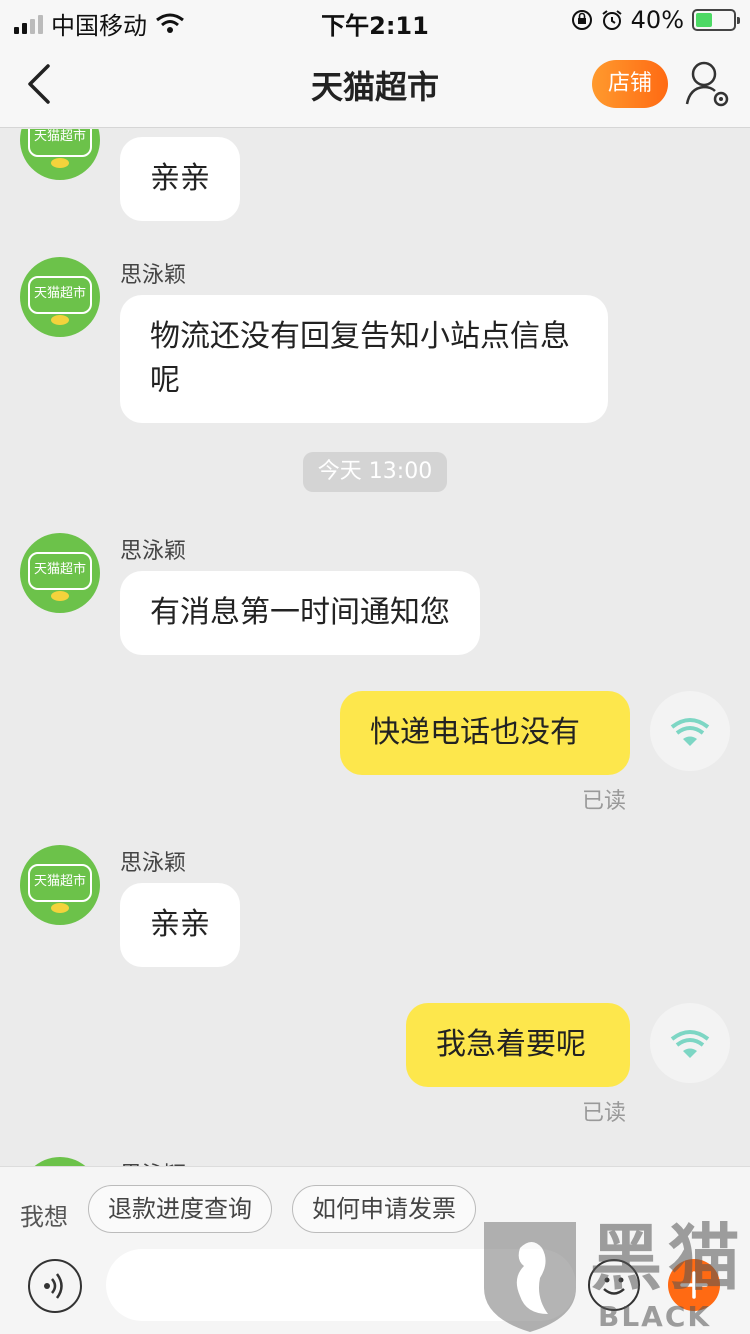  I want to click on quick-reply-invoice: 如何申请发票, so click(384, 1209).